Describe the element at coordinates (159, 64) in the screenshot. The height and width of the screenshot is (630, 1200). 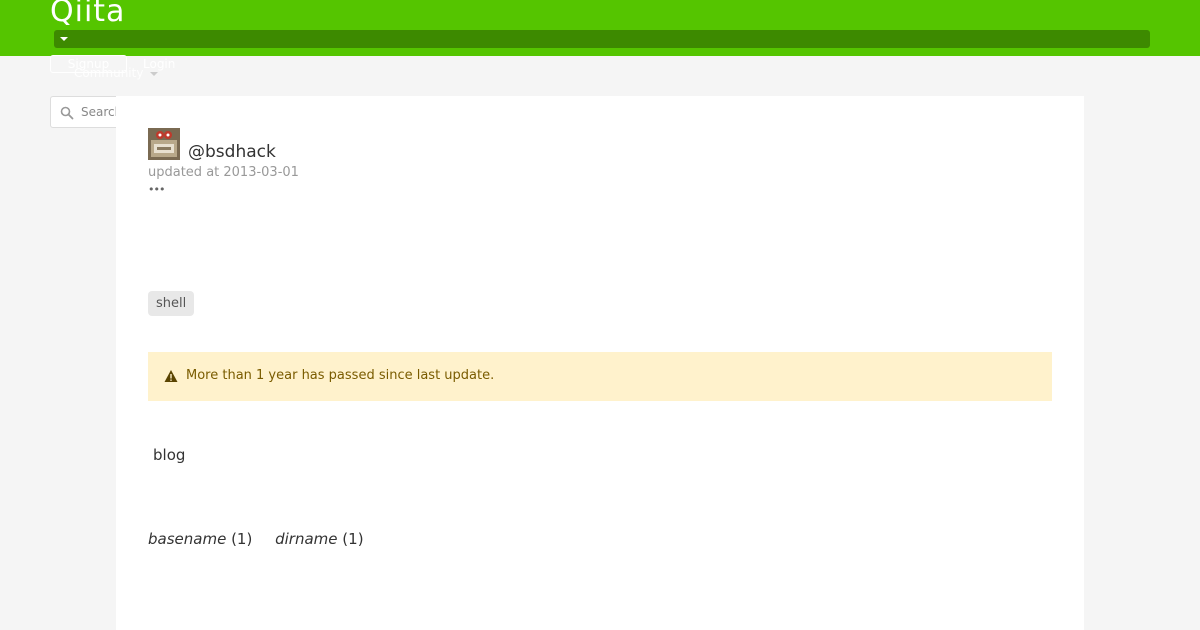
I see `login-link: Login` at that location.